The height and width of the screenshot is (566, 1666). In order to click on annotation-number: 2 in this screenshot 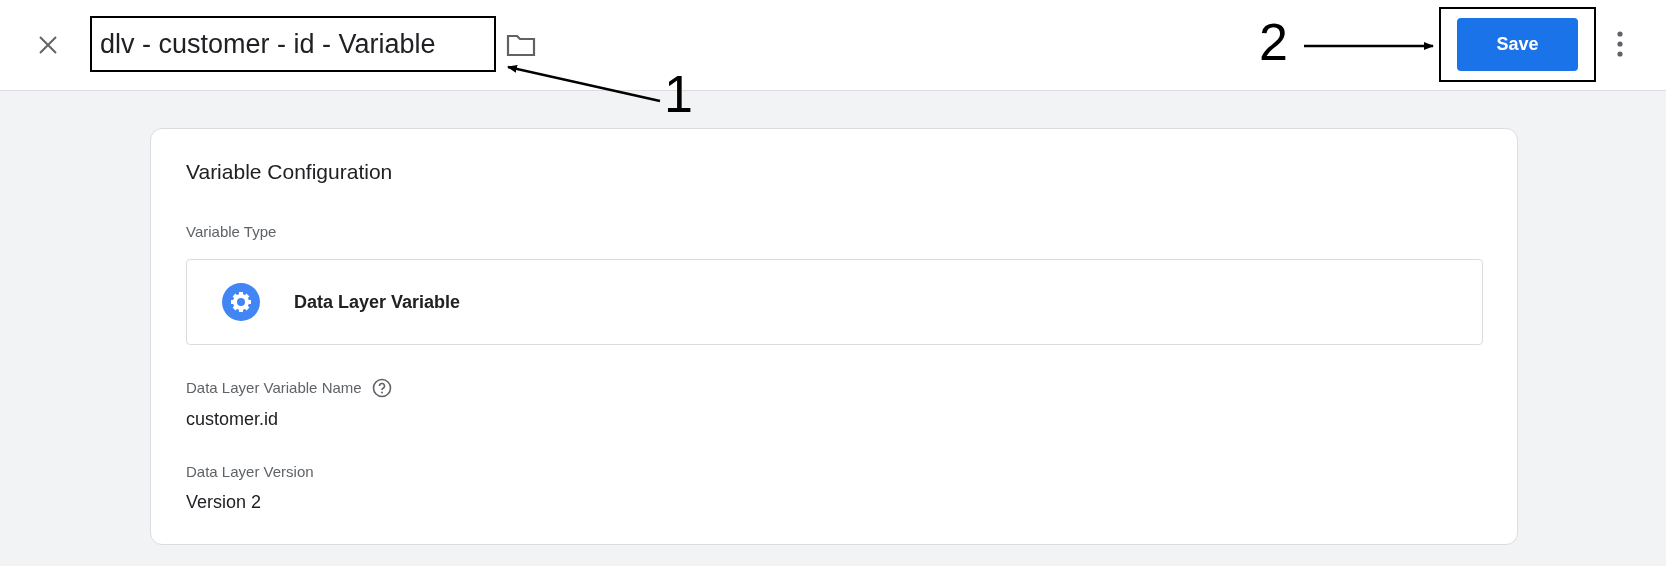, I will do `click(1273, 42)`.